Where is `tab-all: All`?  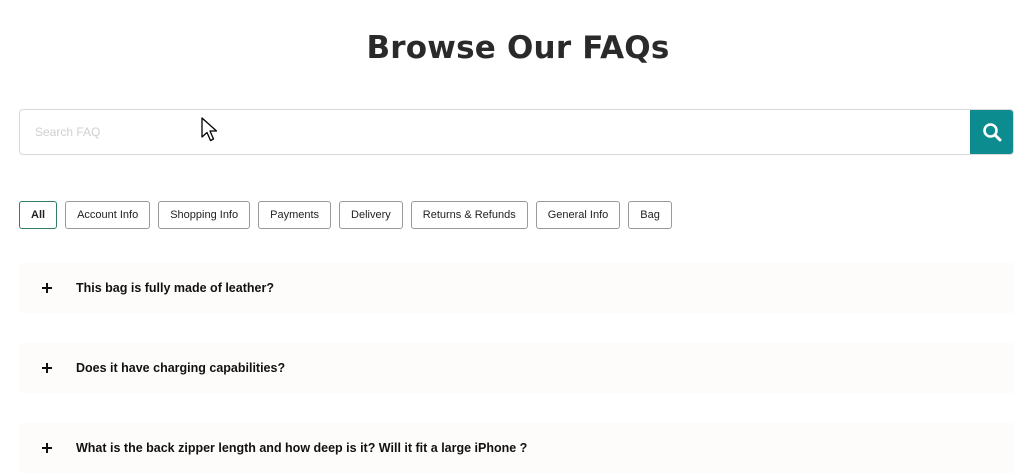 tab-all: All is located at coordinates (38, 215).